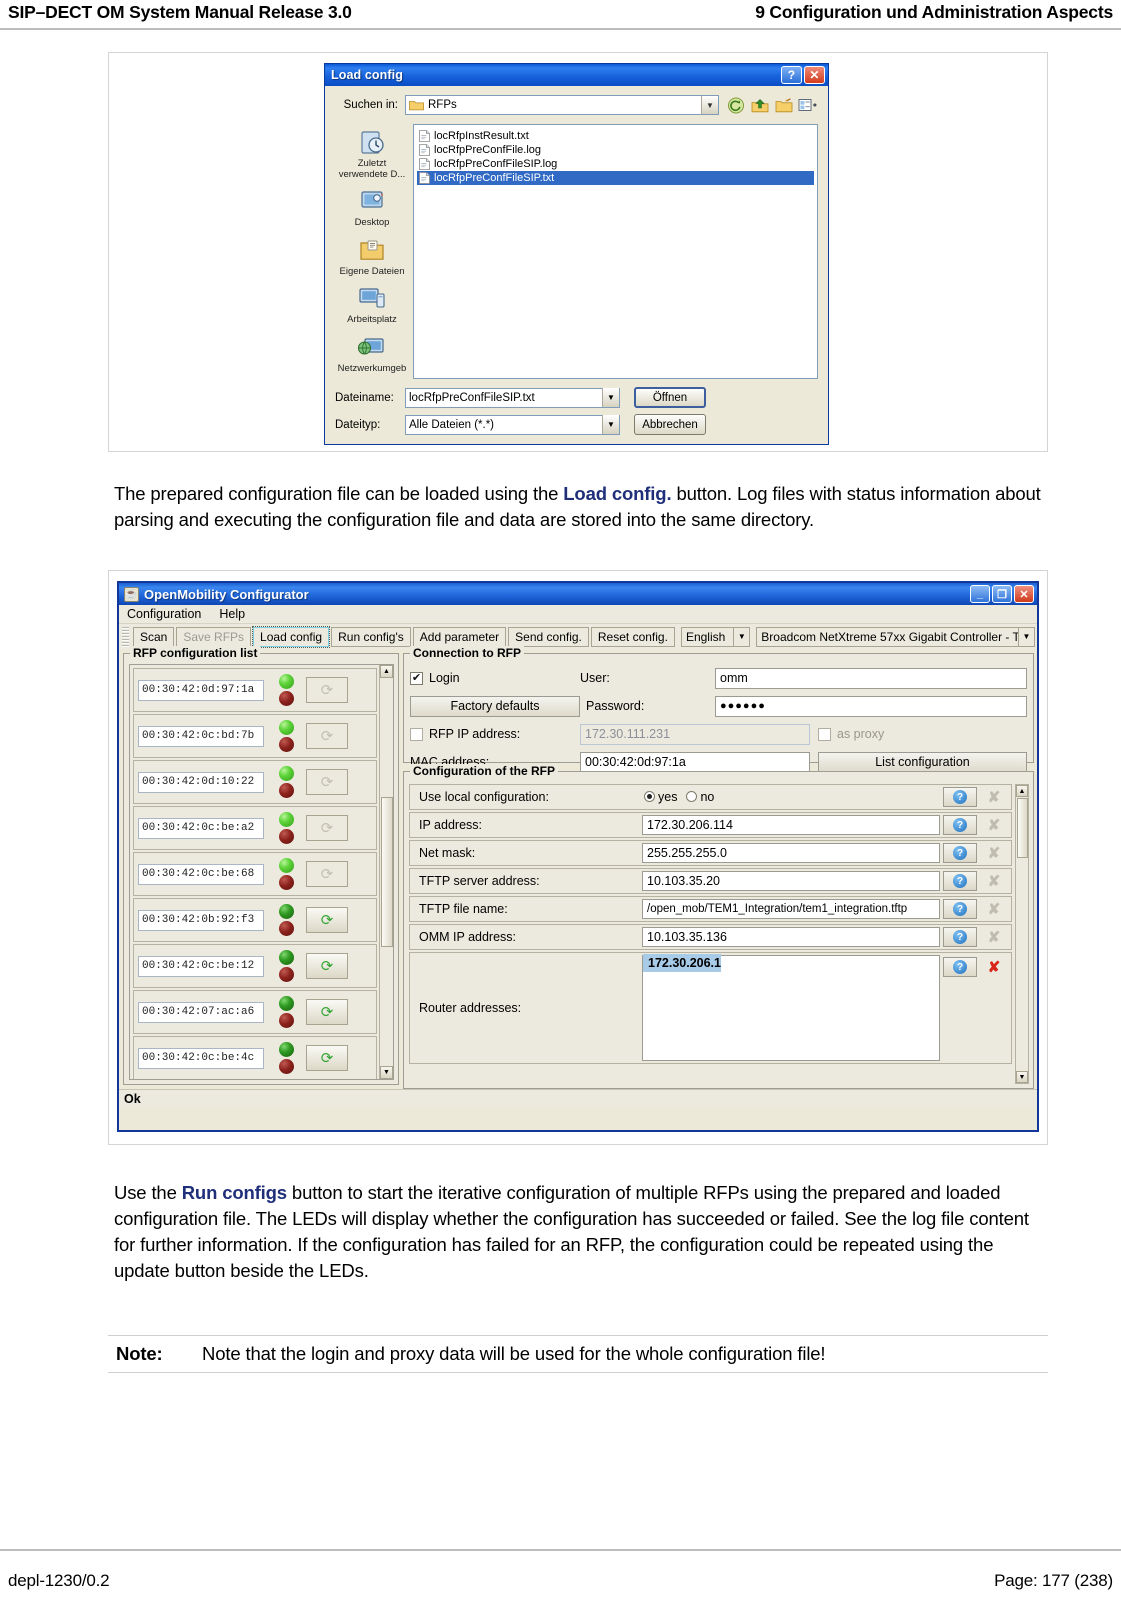  I want to click on back-icon, so click(736, 105).